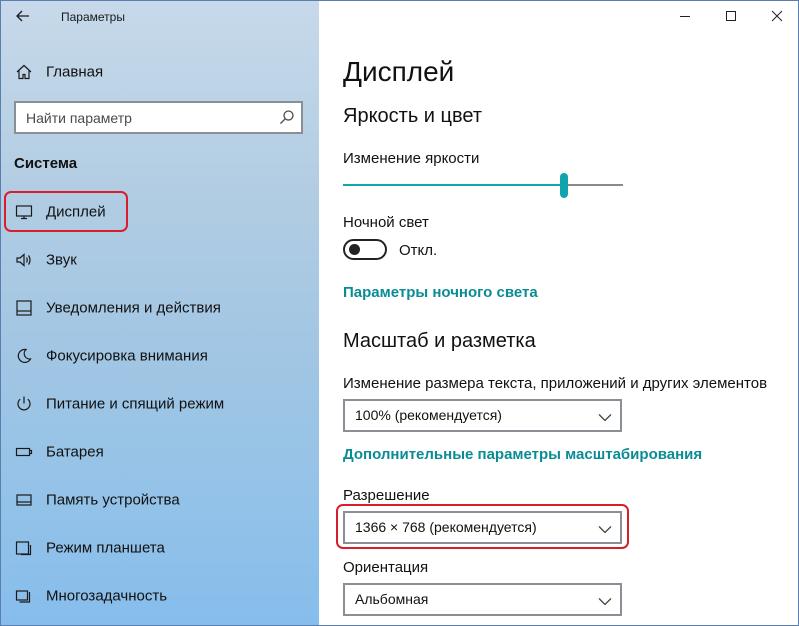  I want to click on sidebar-item-label: Батарея, so click(75, 452).